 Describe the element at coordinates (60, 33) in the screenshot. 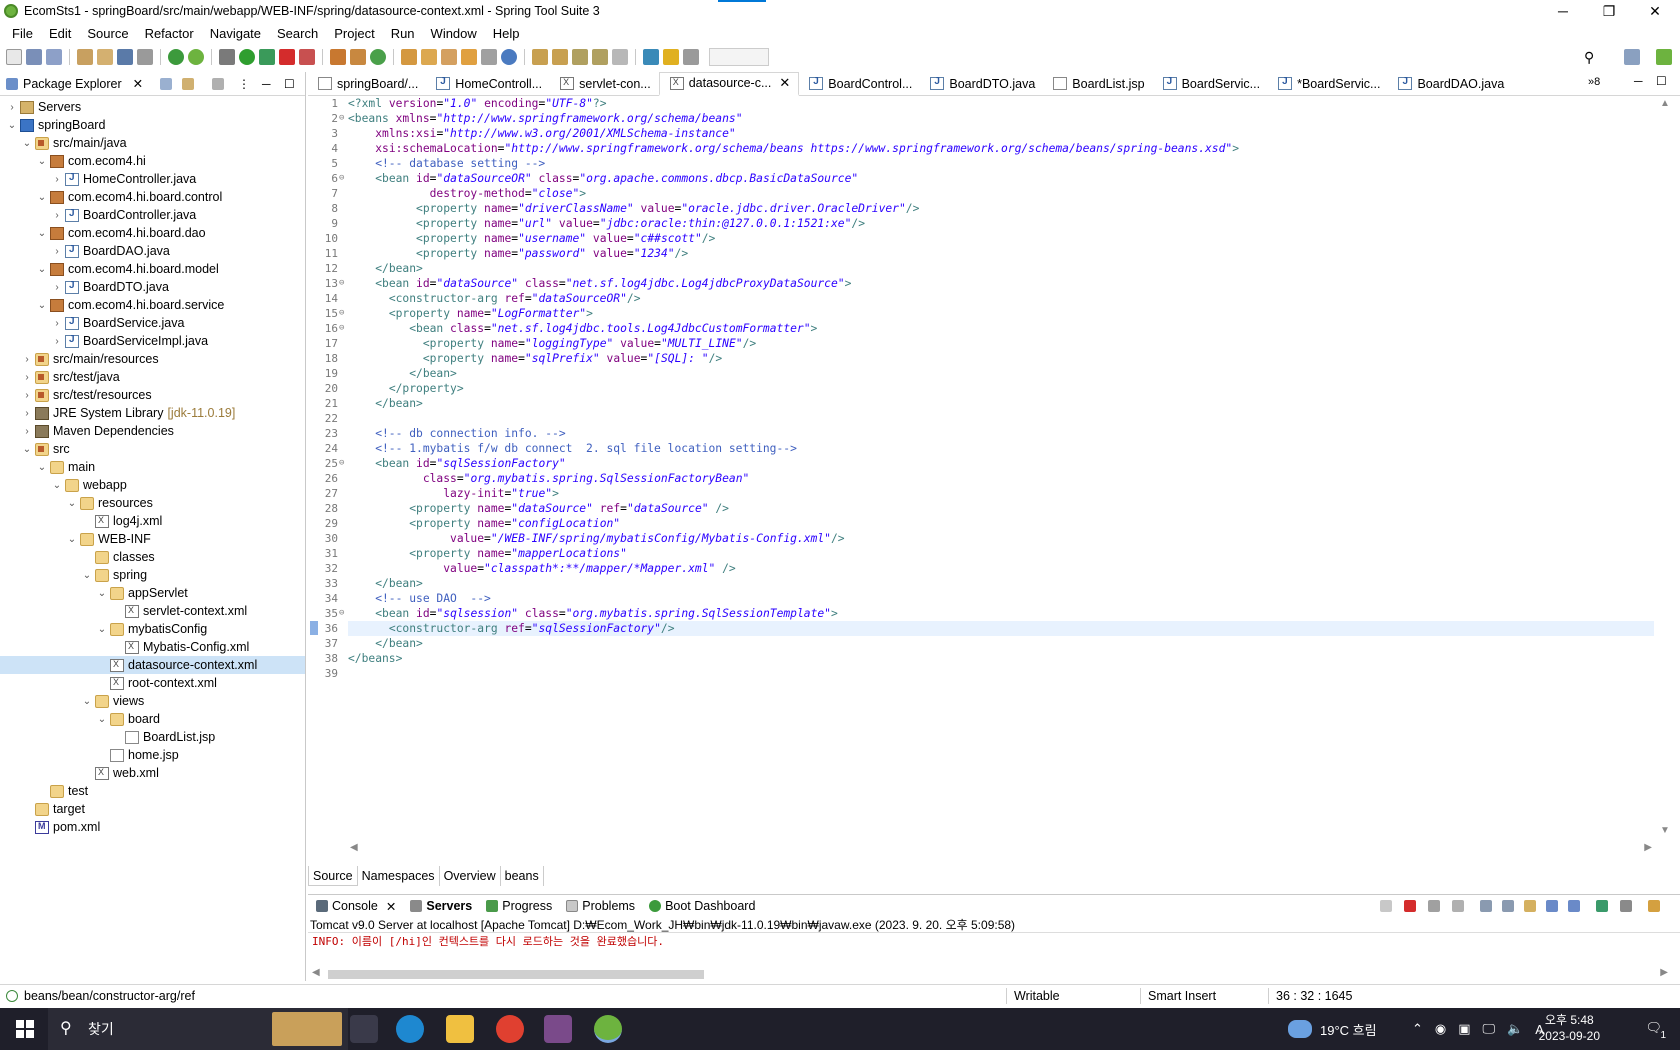

I see `menu-edit: Edit` at that location.